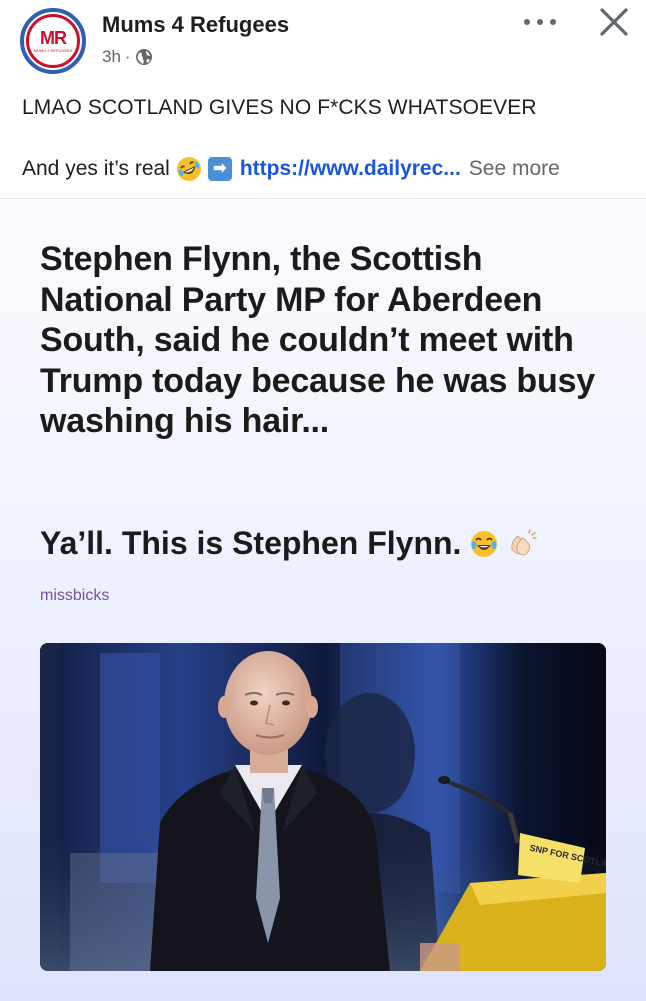 The height and width of the screenshot is (1001, 646). What do you see at coordinates (143, 57) in the screenshot?
I see `globe-icon` at bounding box center [143, 57].